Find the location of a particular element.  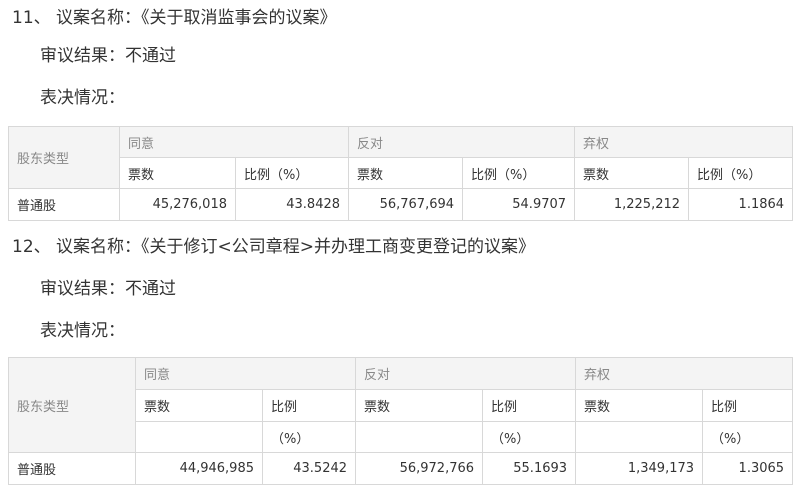

header-against-ratio-unit: （%） is located at coordinates (529, 437).